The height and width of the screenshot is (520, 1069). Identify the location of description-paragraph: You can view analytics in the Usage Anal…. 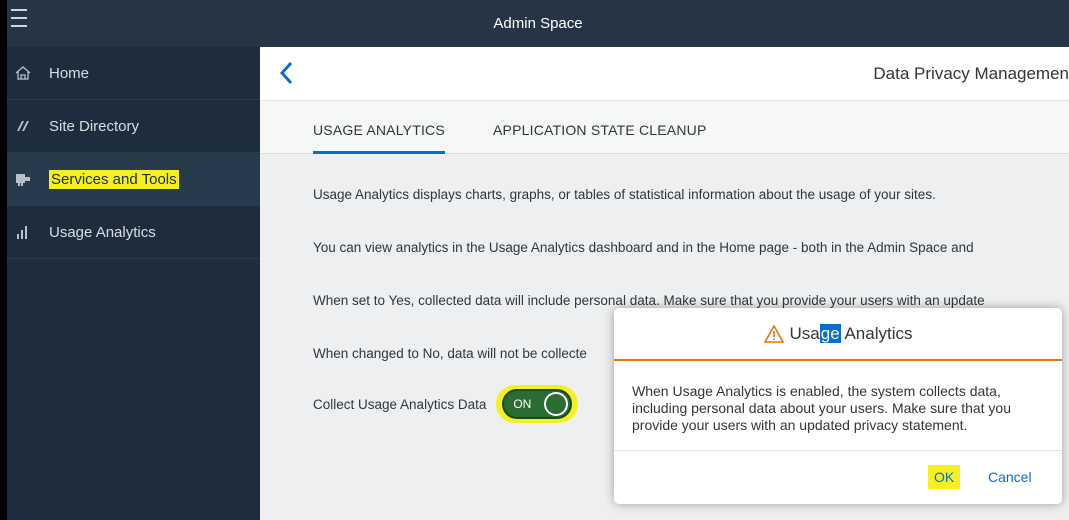
(643, 247).